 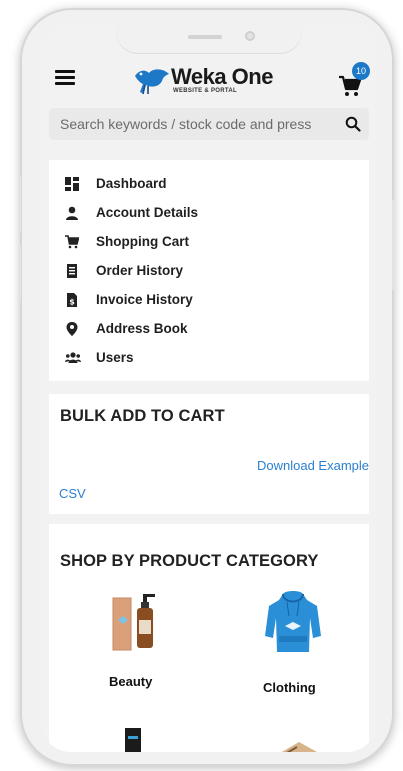 What do you see at coordinates (209, 214) in the screenshot?
I see `menu-item-account-details: Account Details` at bounding box center [209, 214].